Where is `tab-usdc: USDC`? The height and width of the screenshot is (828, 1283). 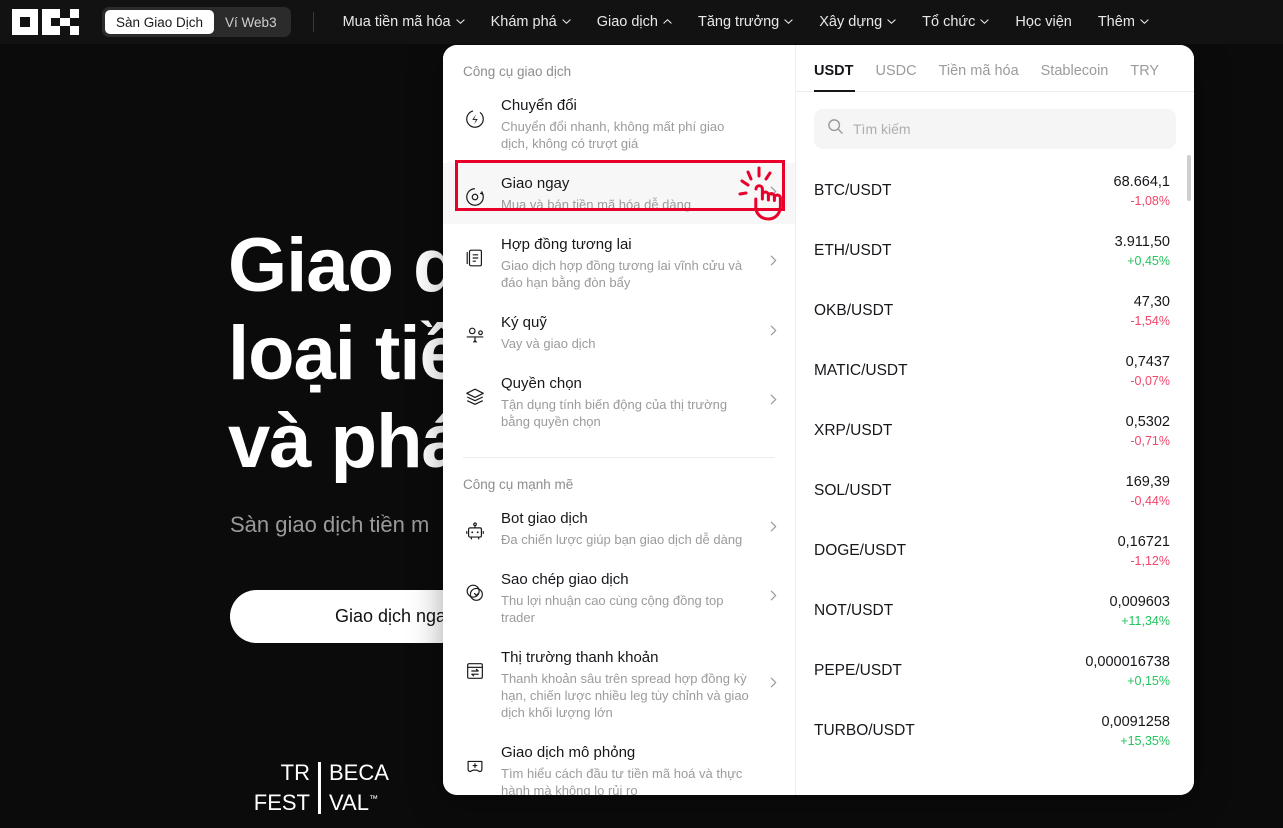
tab-usdc: USDC is located at coordinates (901, 77).